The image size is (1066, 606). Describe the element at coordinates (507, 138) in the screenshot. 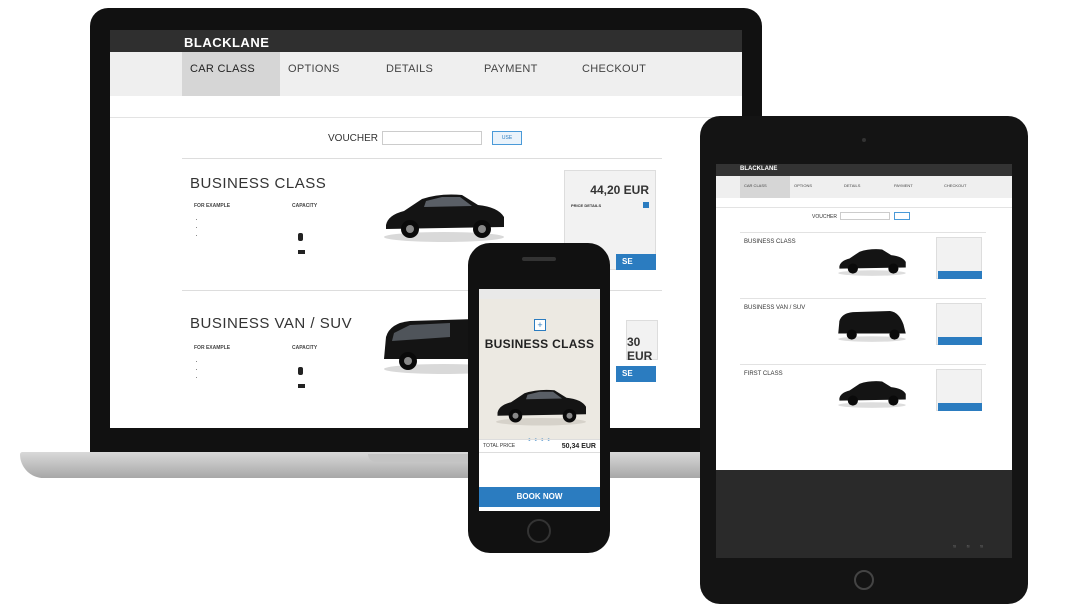

I see `voucher-use-button: USE` at that location.